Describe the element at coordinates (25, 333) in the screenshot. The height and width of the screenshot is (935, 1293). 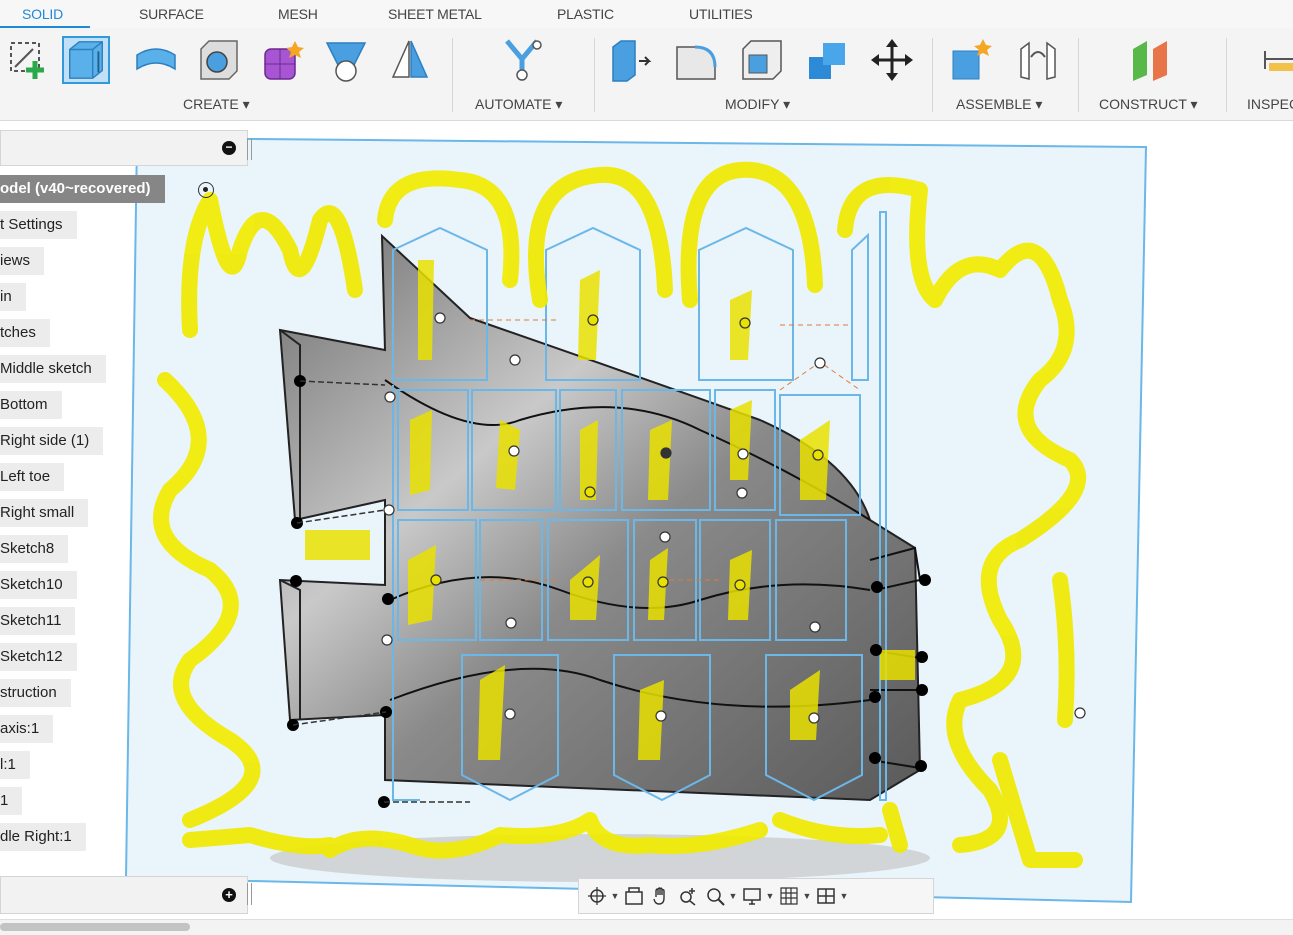
I see `tree-item-sketches: tches` at that location.